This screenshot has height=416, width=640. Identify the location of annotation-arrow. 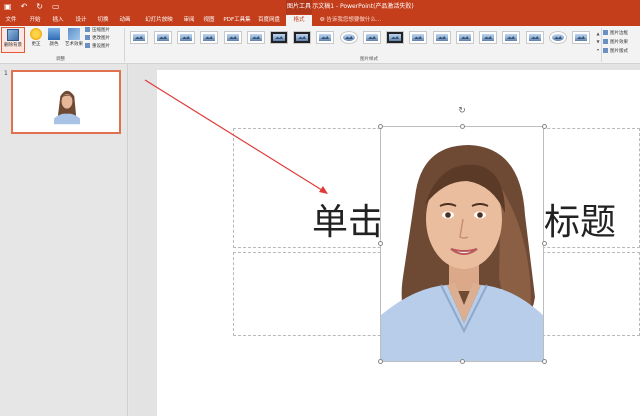
(236, 136).